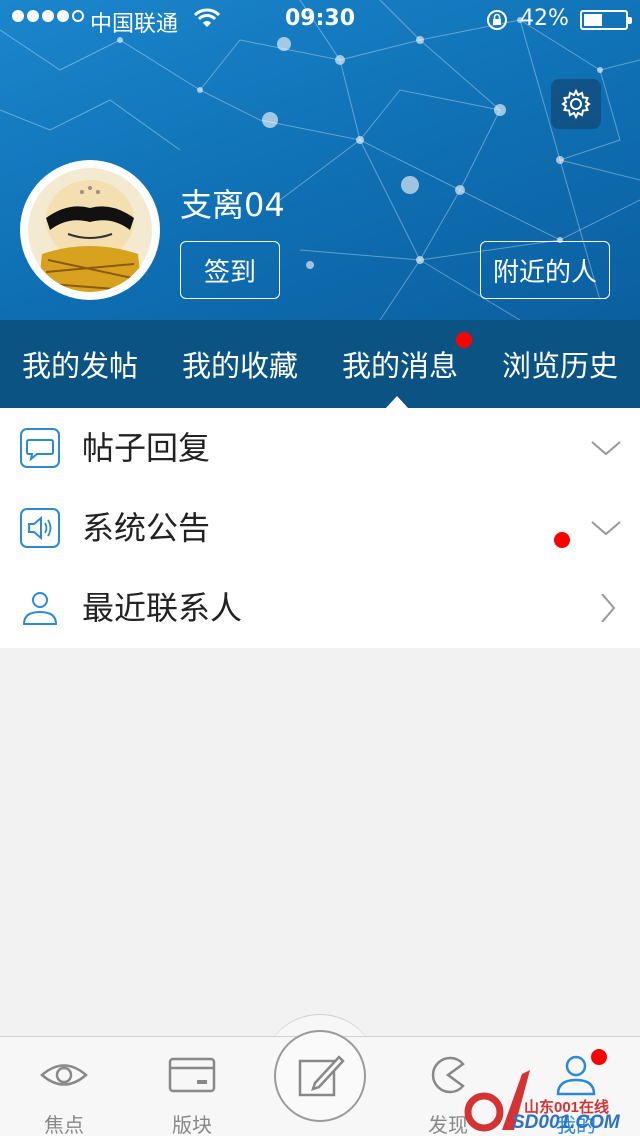 Image resolution: width=640 pixels, height=1136 pixels. Describe the element at coordinates (146, 528) in the screenshot. I see `list-item-label: 系统公告` at that location.